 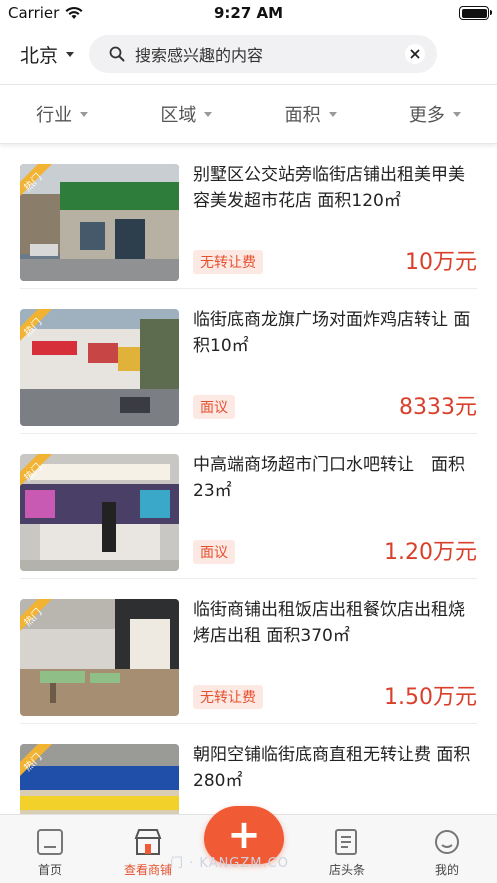 I want to click on tab-label: 店头条, so click(x=346, y=870).